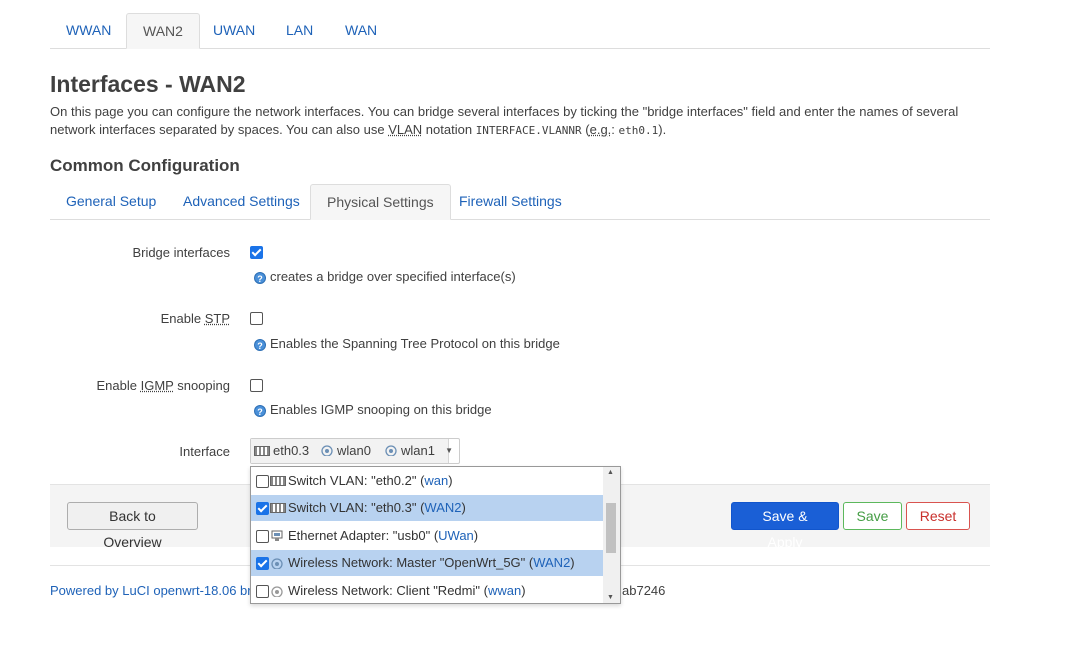 The height and width of the screenshot is (649, 1070). I want to click on enable-igmp-checkbox, so click(256, 385).